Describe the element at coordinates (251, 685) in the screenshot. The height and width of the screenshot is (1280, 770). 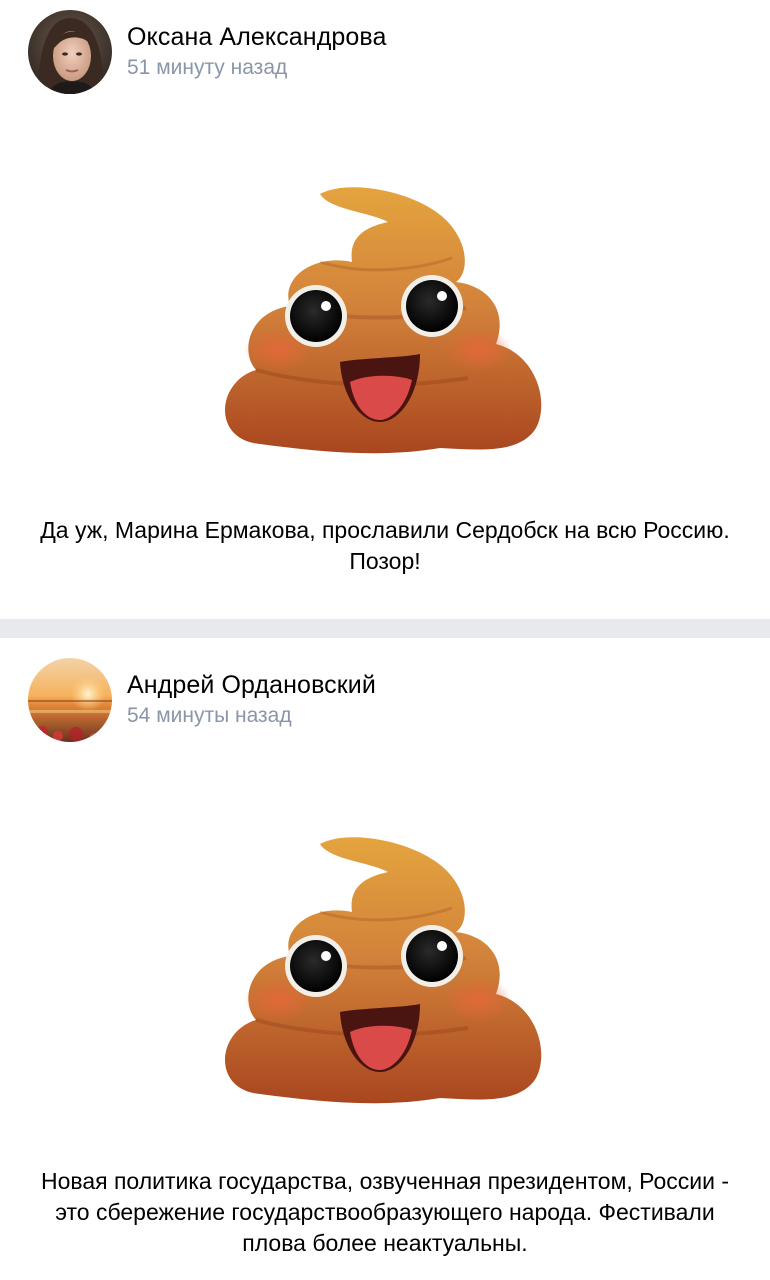
I see `author-name: Андрей Ордановский` at that location.